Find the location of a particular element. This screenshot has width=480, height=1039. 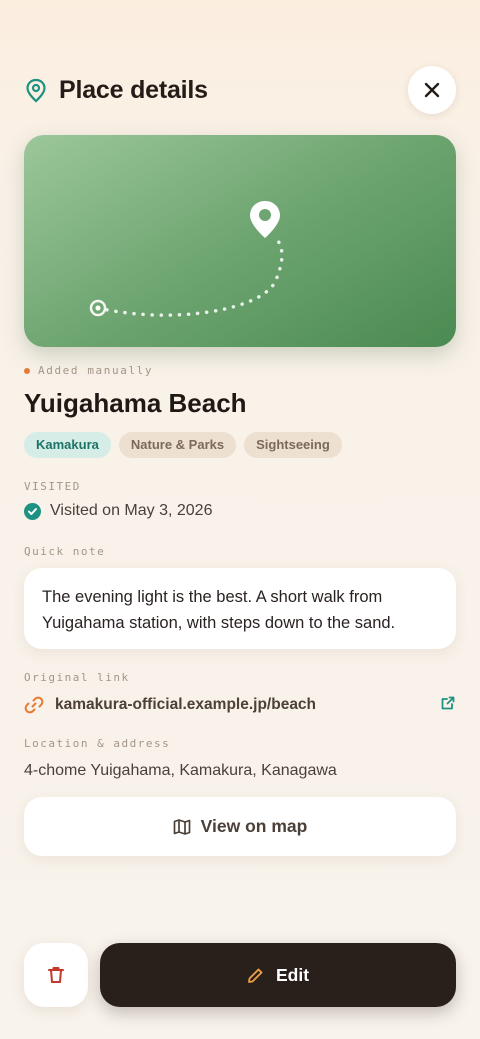

visited-status: Visited on May 3, 2026 is located at coordinates (118, 511).